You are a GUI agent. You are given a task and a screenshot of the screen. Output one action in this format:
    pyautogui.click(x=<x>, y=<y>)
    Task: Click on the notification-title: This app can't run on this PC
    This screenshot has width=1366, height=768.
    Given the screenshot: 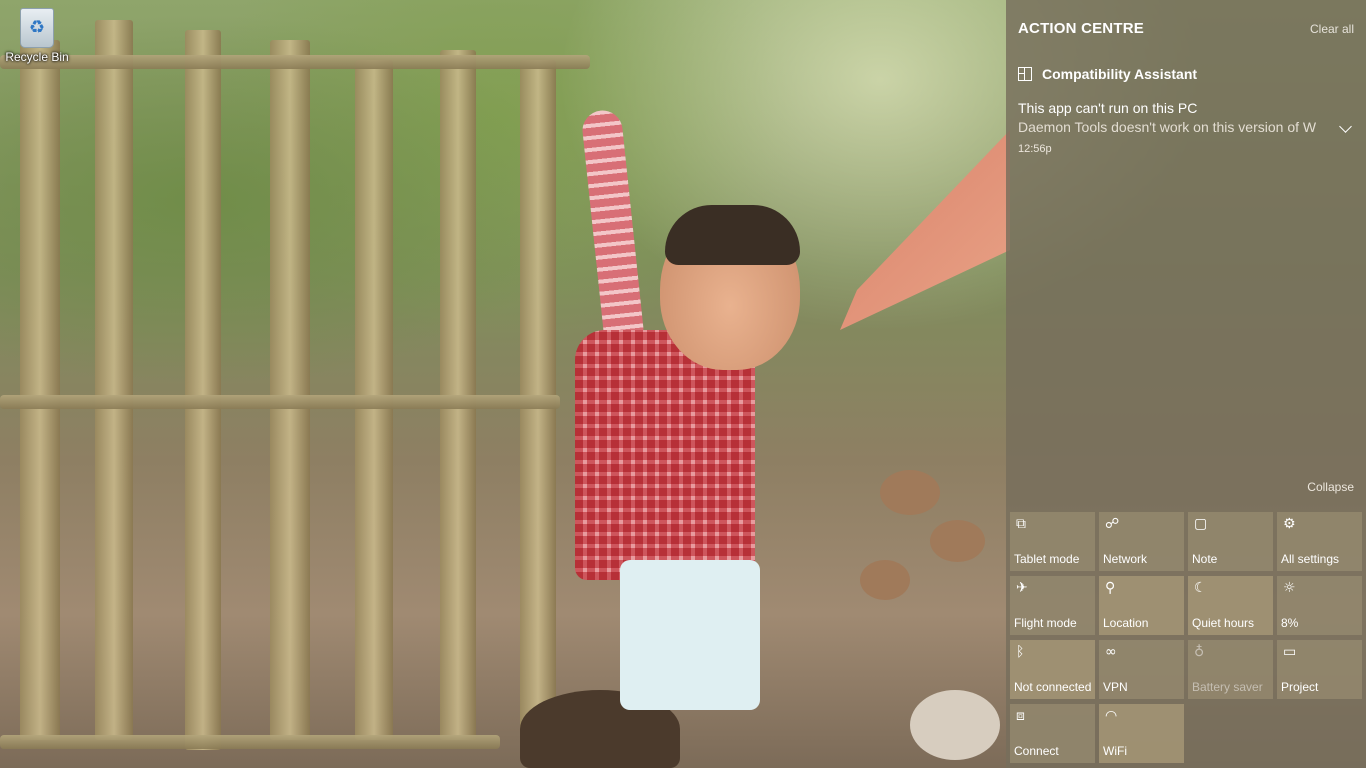 What is the action you would take?
    pyautogui.click(x=1108, y=108)
    